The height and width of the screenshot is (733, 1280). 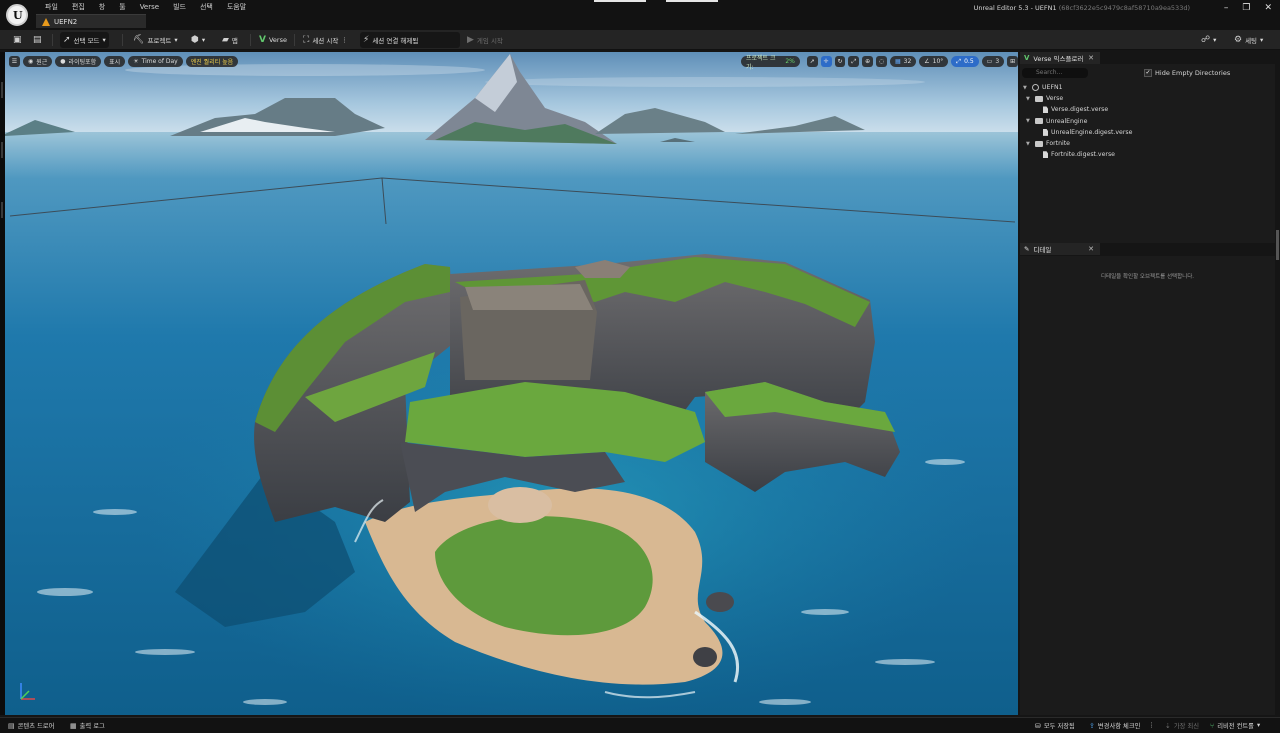 I want to click on camera-speed-button: ▭ 3, so click(x=993, y=61).